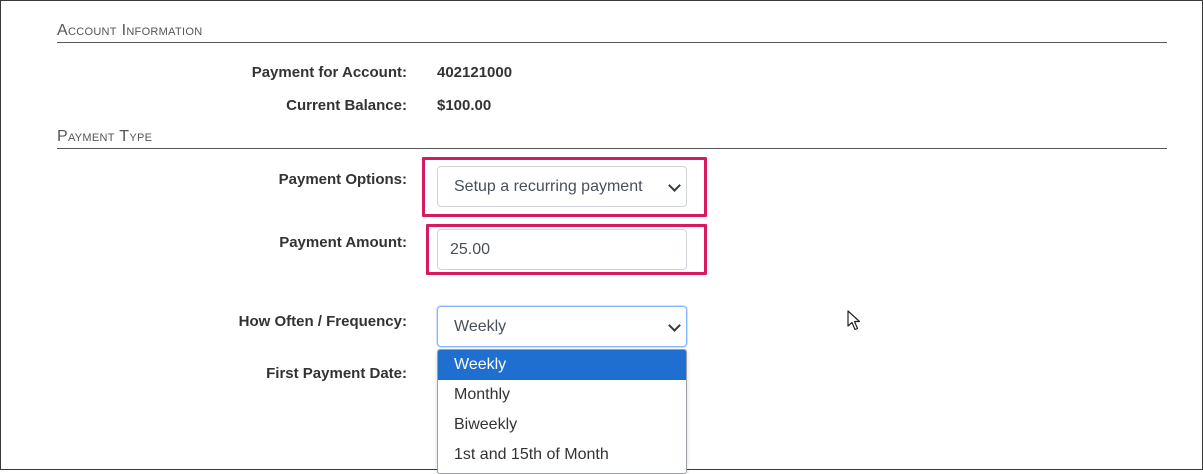  What do you see at coordinates (562, 365) in the screenshot?
I see `frequency-option-weekly: Weekly` at bounding box center [562, 365].